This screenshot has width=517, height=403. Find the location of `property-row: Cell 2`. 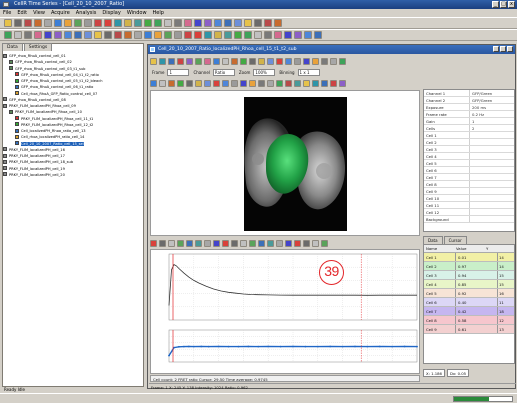

property-row: Cell 2 is located at coordinates (469, 142).